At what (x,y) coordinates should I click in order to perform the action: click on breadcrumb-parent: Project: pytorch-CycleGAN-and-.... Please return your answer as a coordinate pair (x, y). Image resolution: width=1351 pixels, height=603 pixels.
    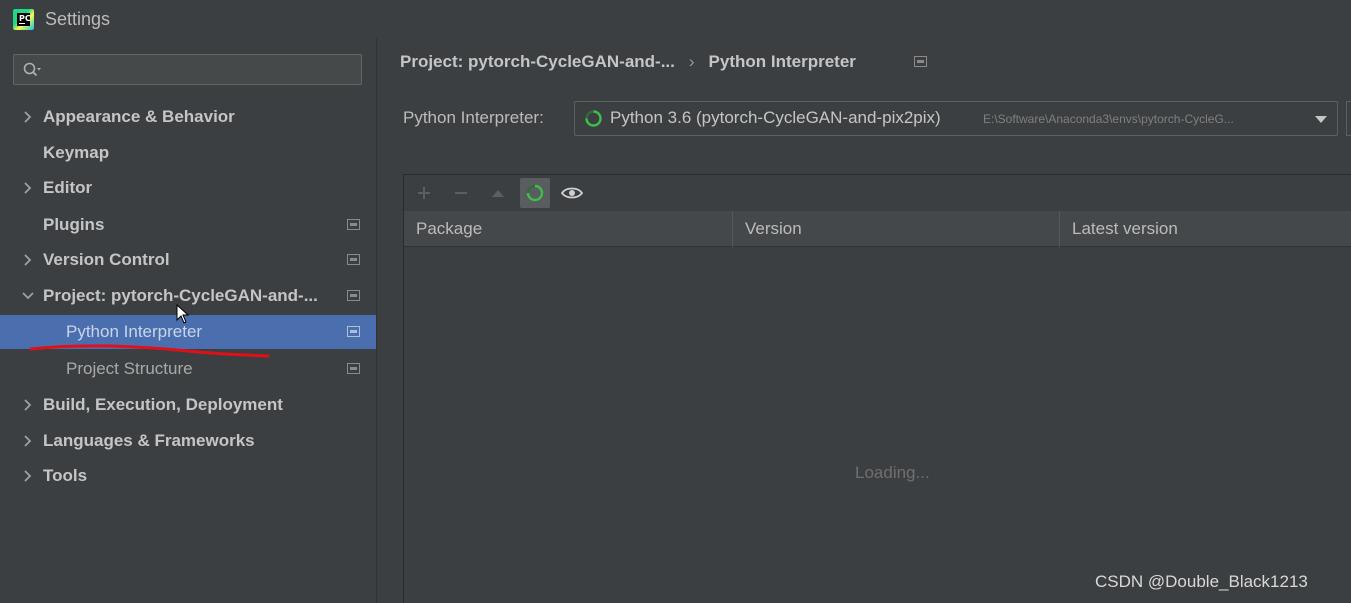
    Looking at the image, I should click on (537, 61).